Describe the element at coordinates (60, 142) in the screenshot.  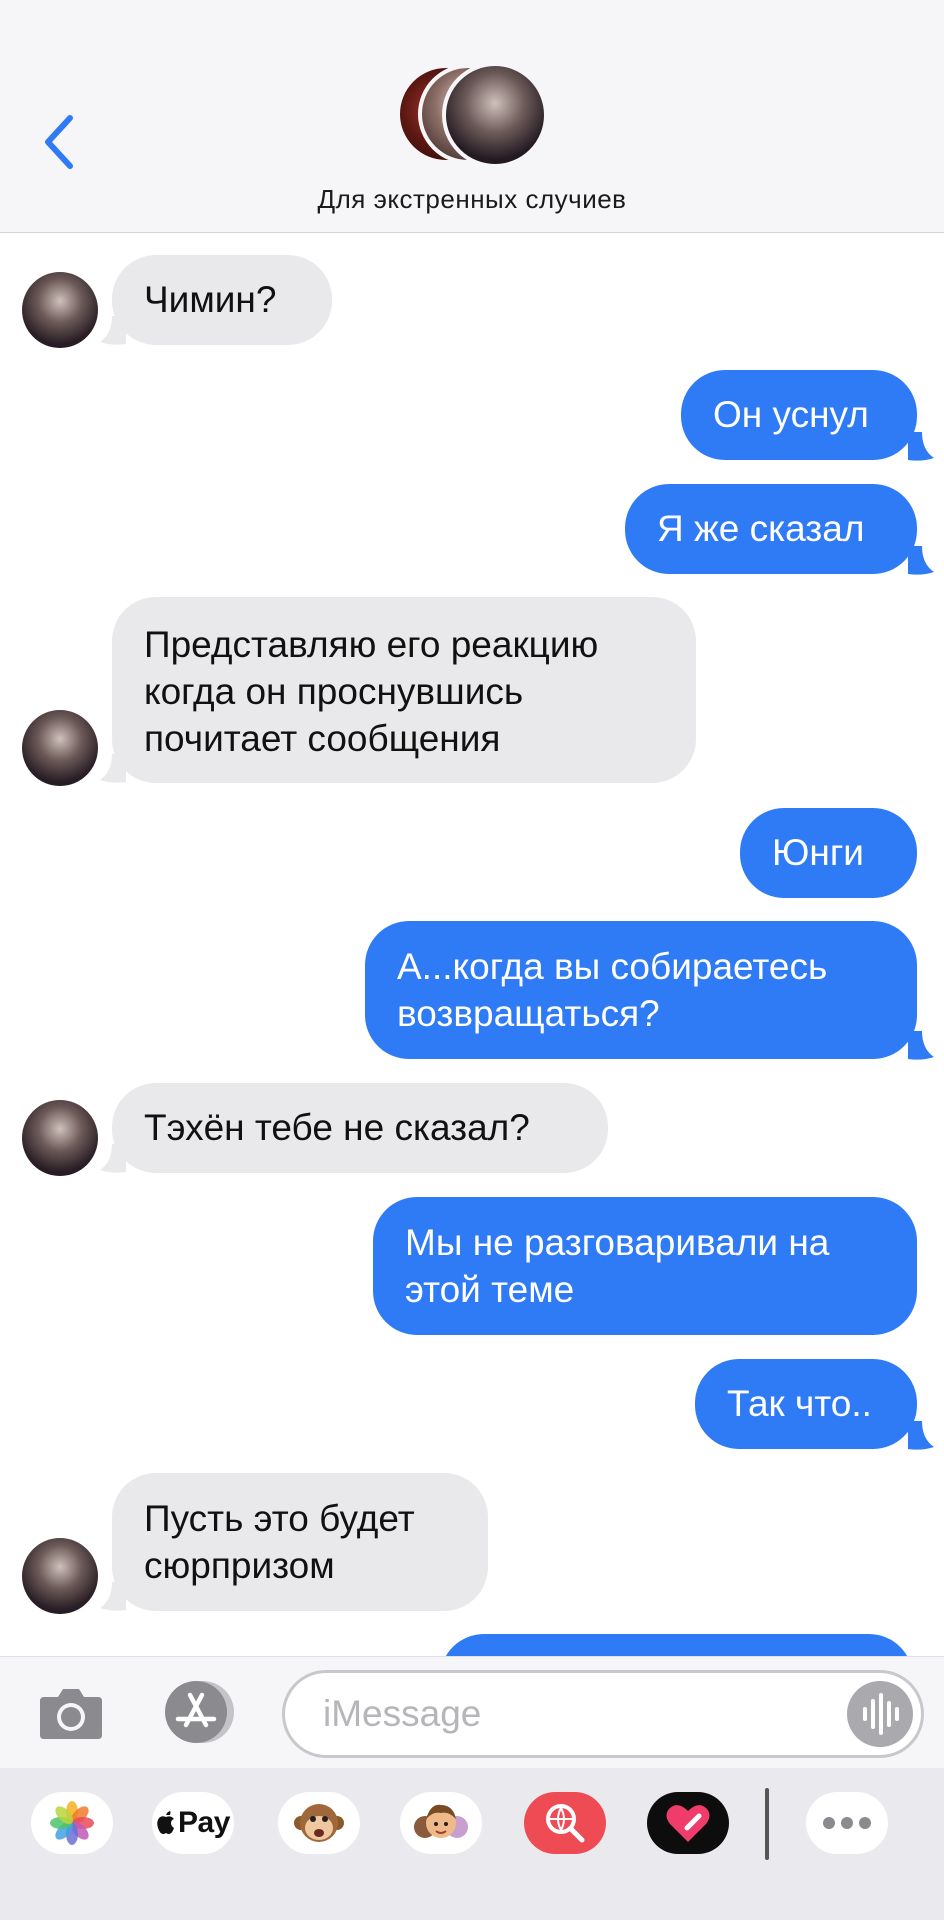
I see `back-chevron-icon` at that location.